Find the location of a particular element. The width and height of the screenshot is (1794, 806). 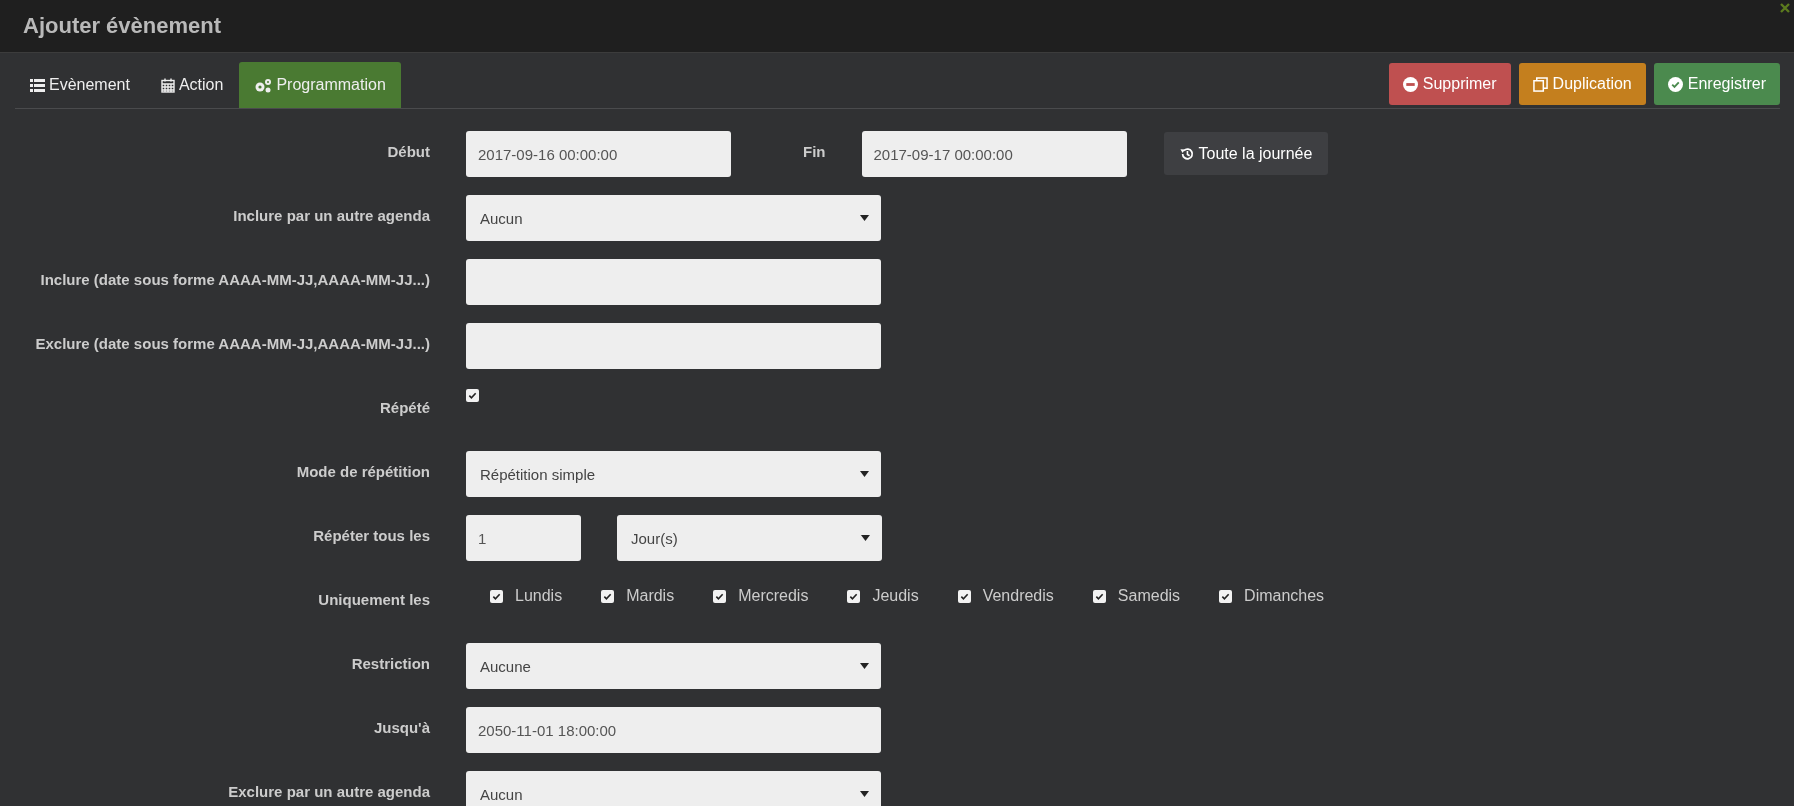

tab: Programmation is located at coordinates (320, 85).